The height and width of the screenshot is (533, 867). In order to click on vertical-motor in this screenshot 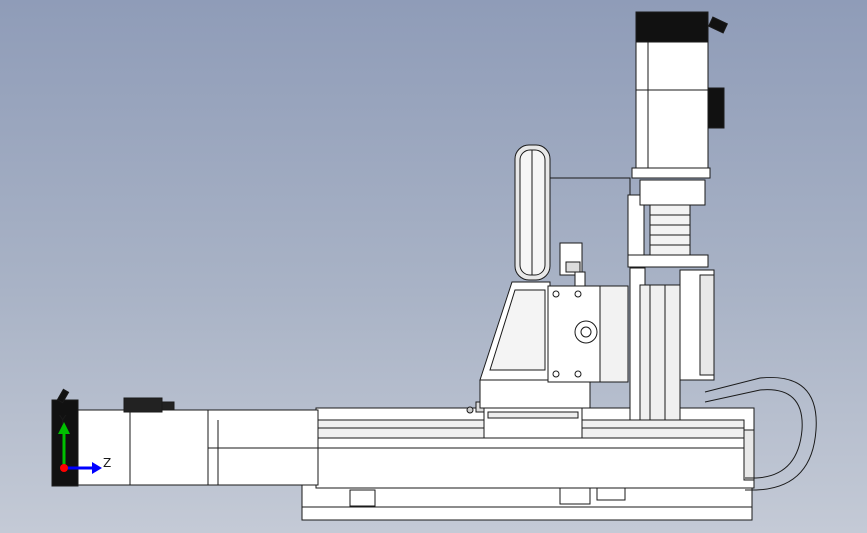, I will do `click(680, 95)`.